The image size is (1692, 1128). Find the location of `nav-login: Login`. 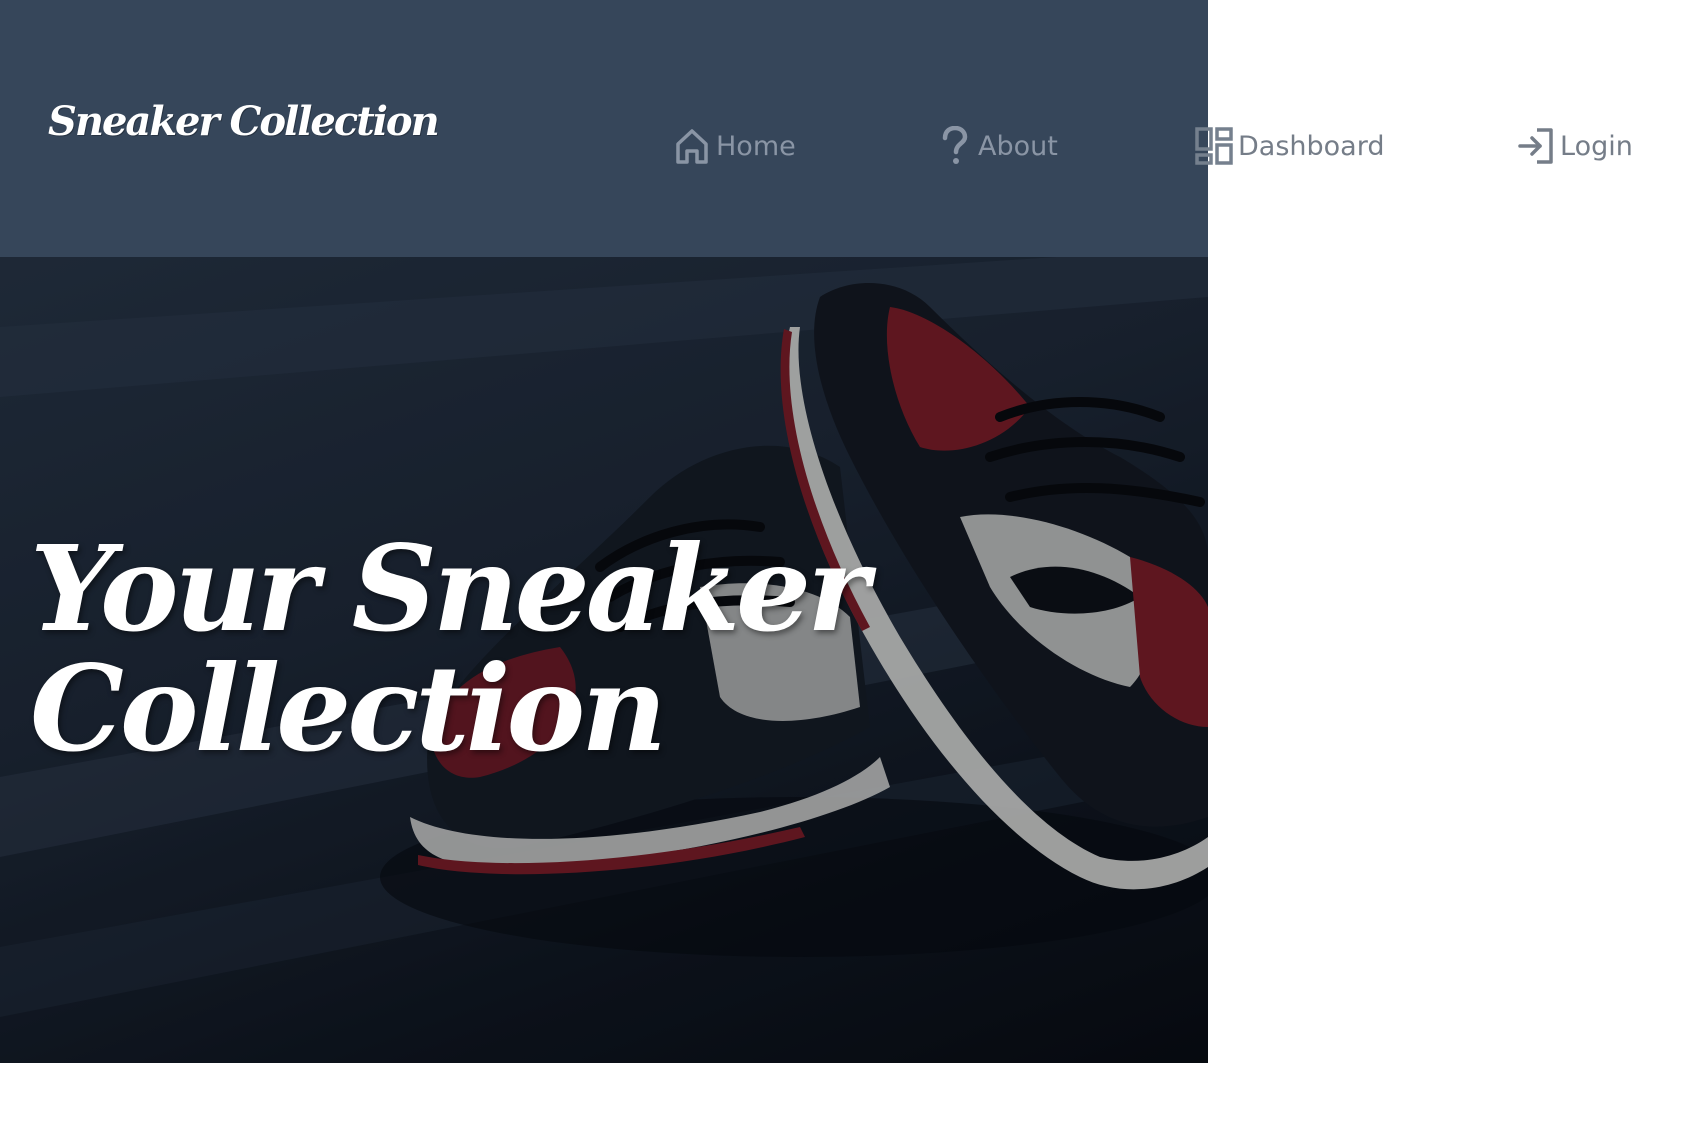

nav-login: Login is located at coordinates (1574, 146).